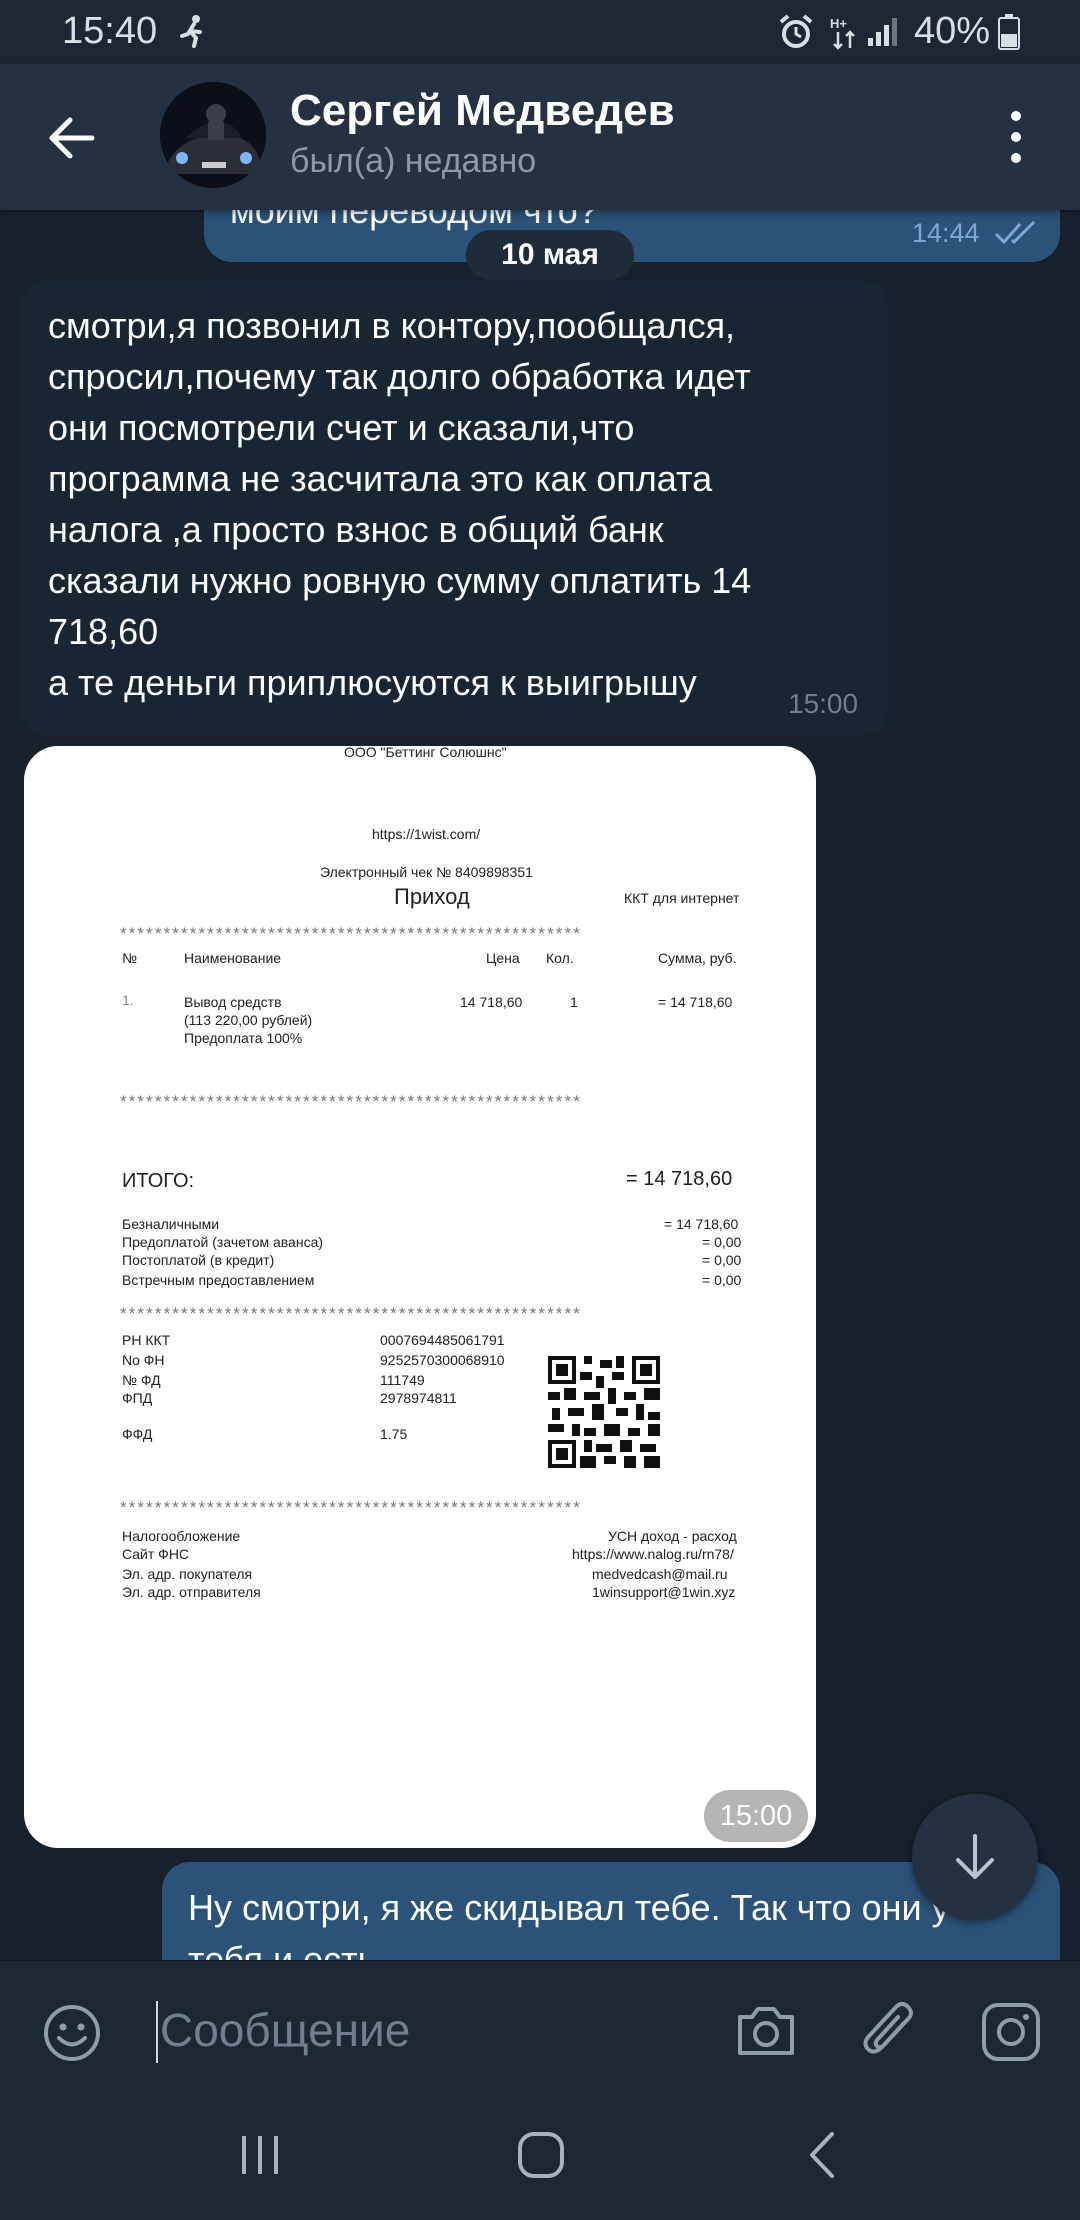  What do you see at coordinates (413, 161) in the screenshot?
I see `contact-status: был(а) недавно` at bounding box center [413, 161].